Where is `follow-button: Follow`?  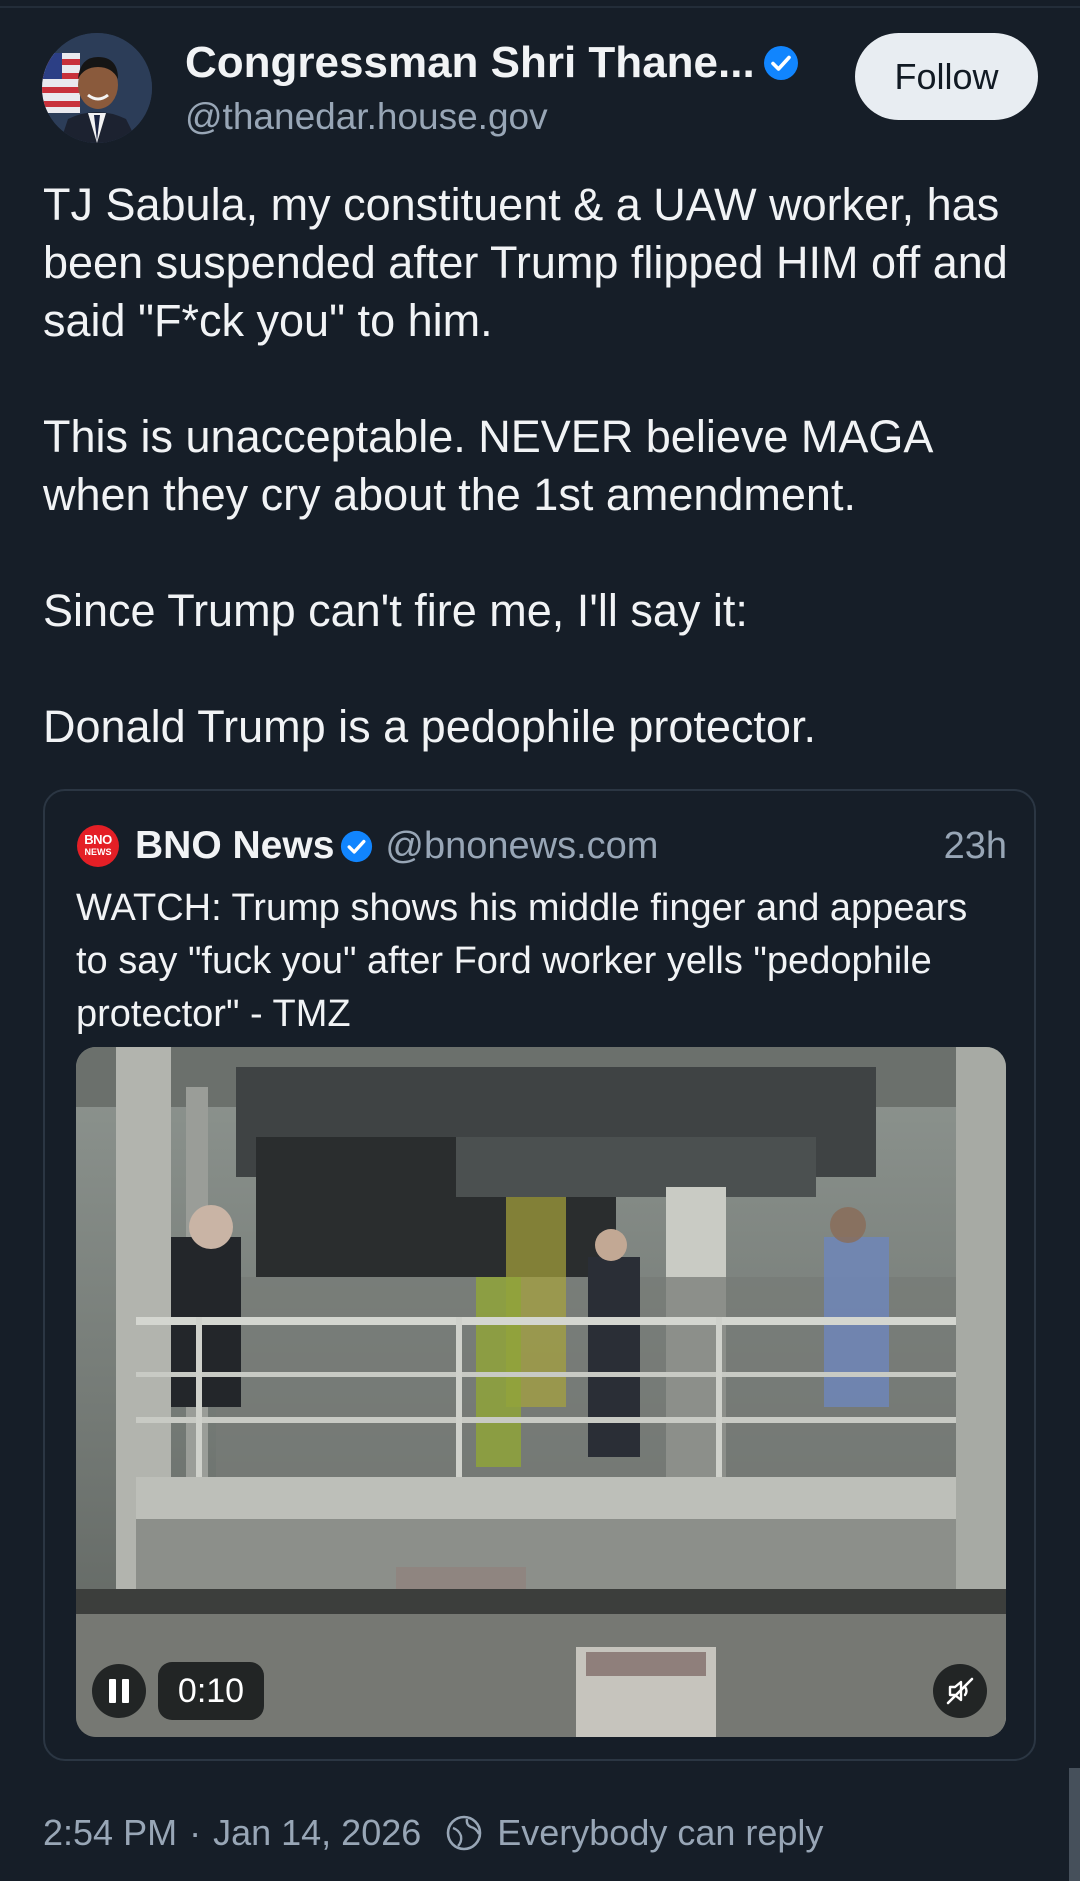
follow-button: Follow is located at coordinates (946, 76).